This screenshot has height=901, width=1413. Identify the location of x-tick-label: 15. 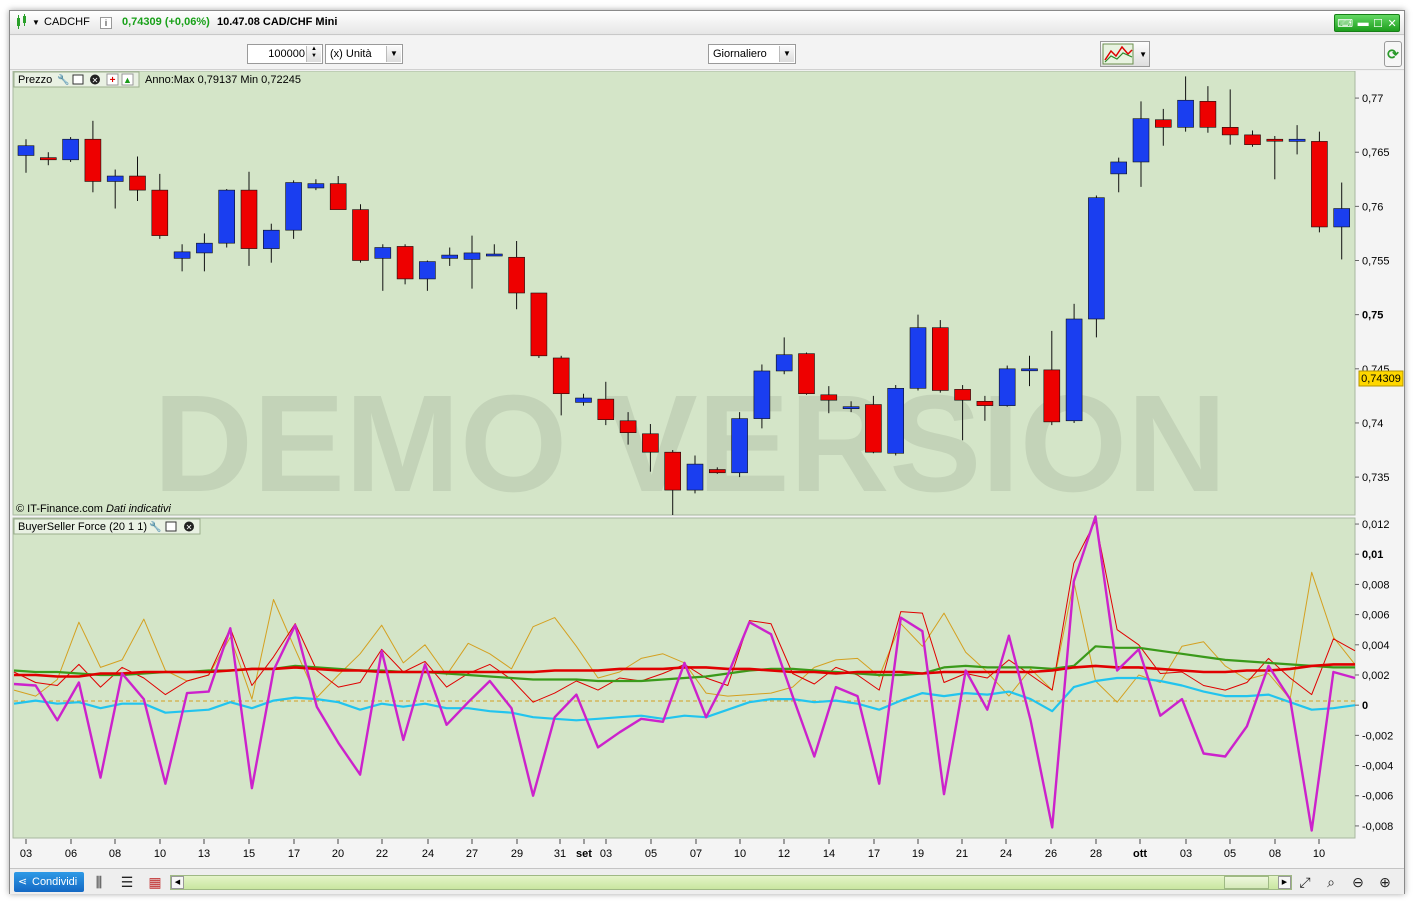
(249, 854).